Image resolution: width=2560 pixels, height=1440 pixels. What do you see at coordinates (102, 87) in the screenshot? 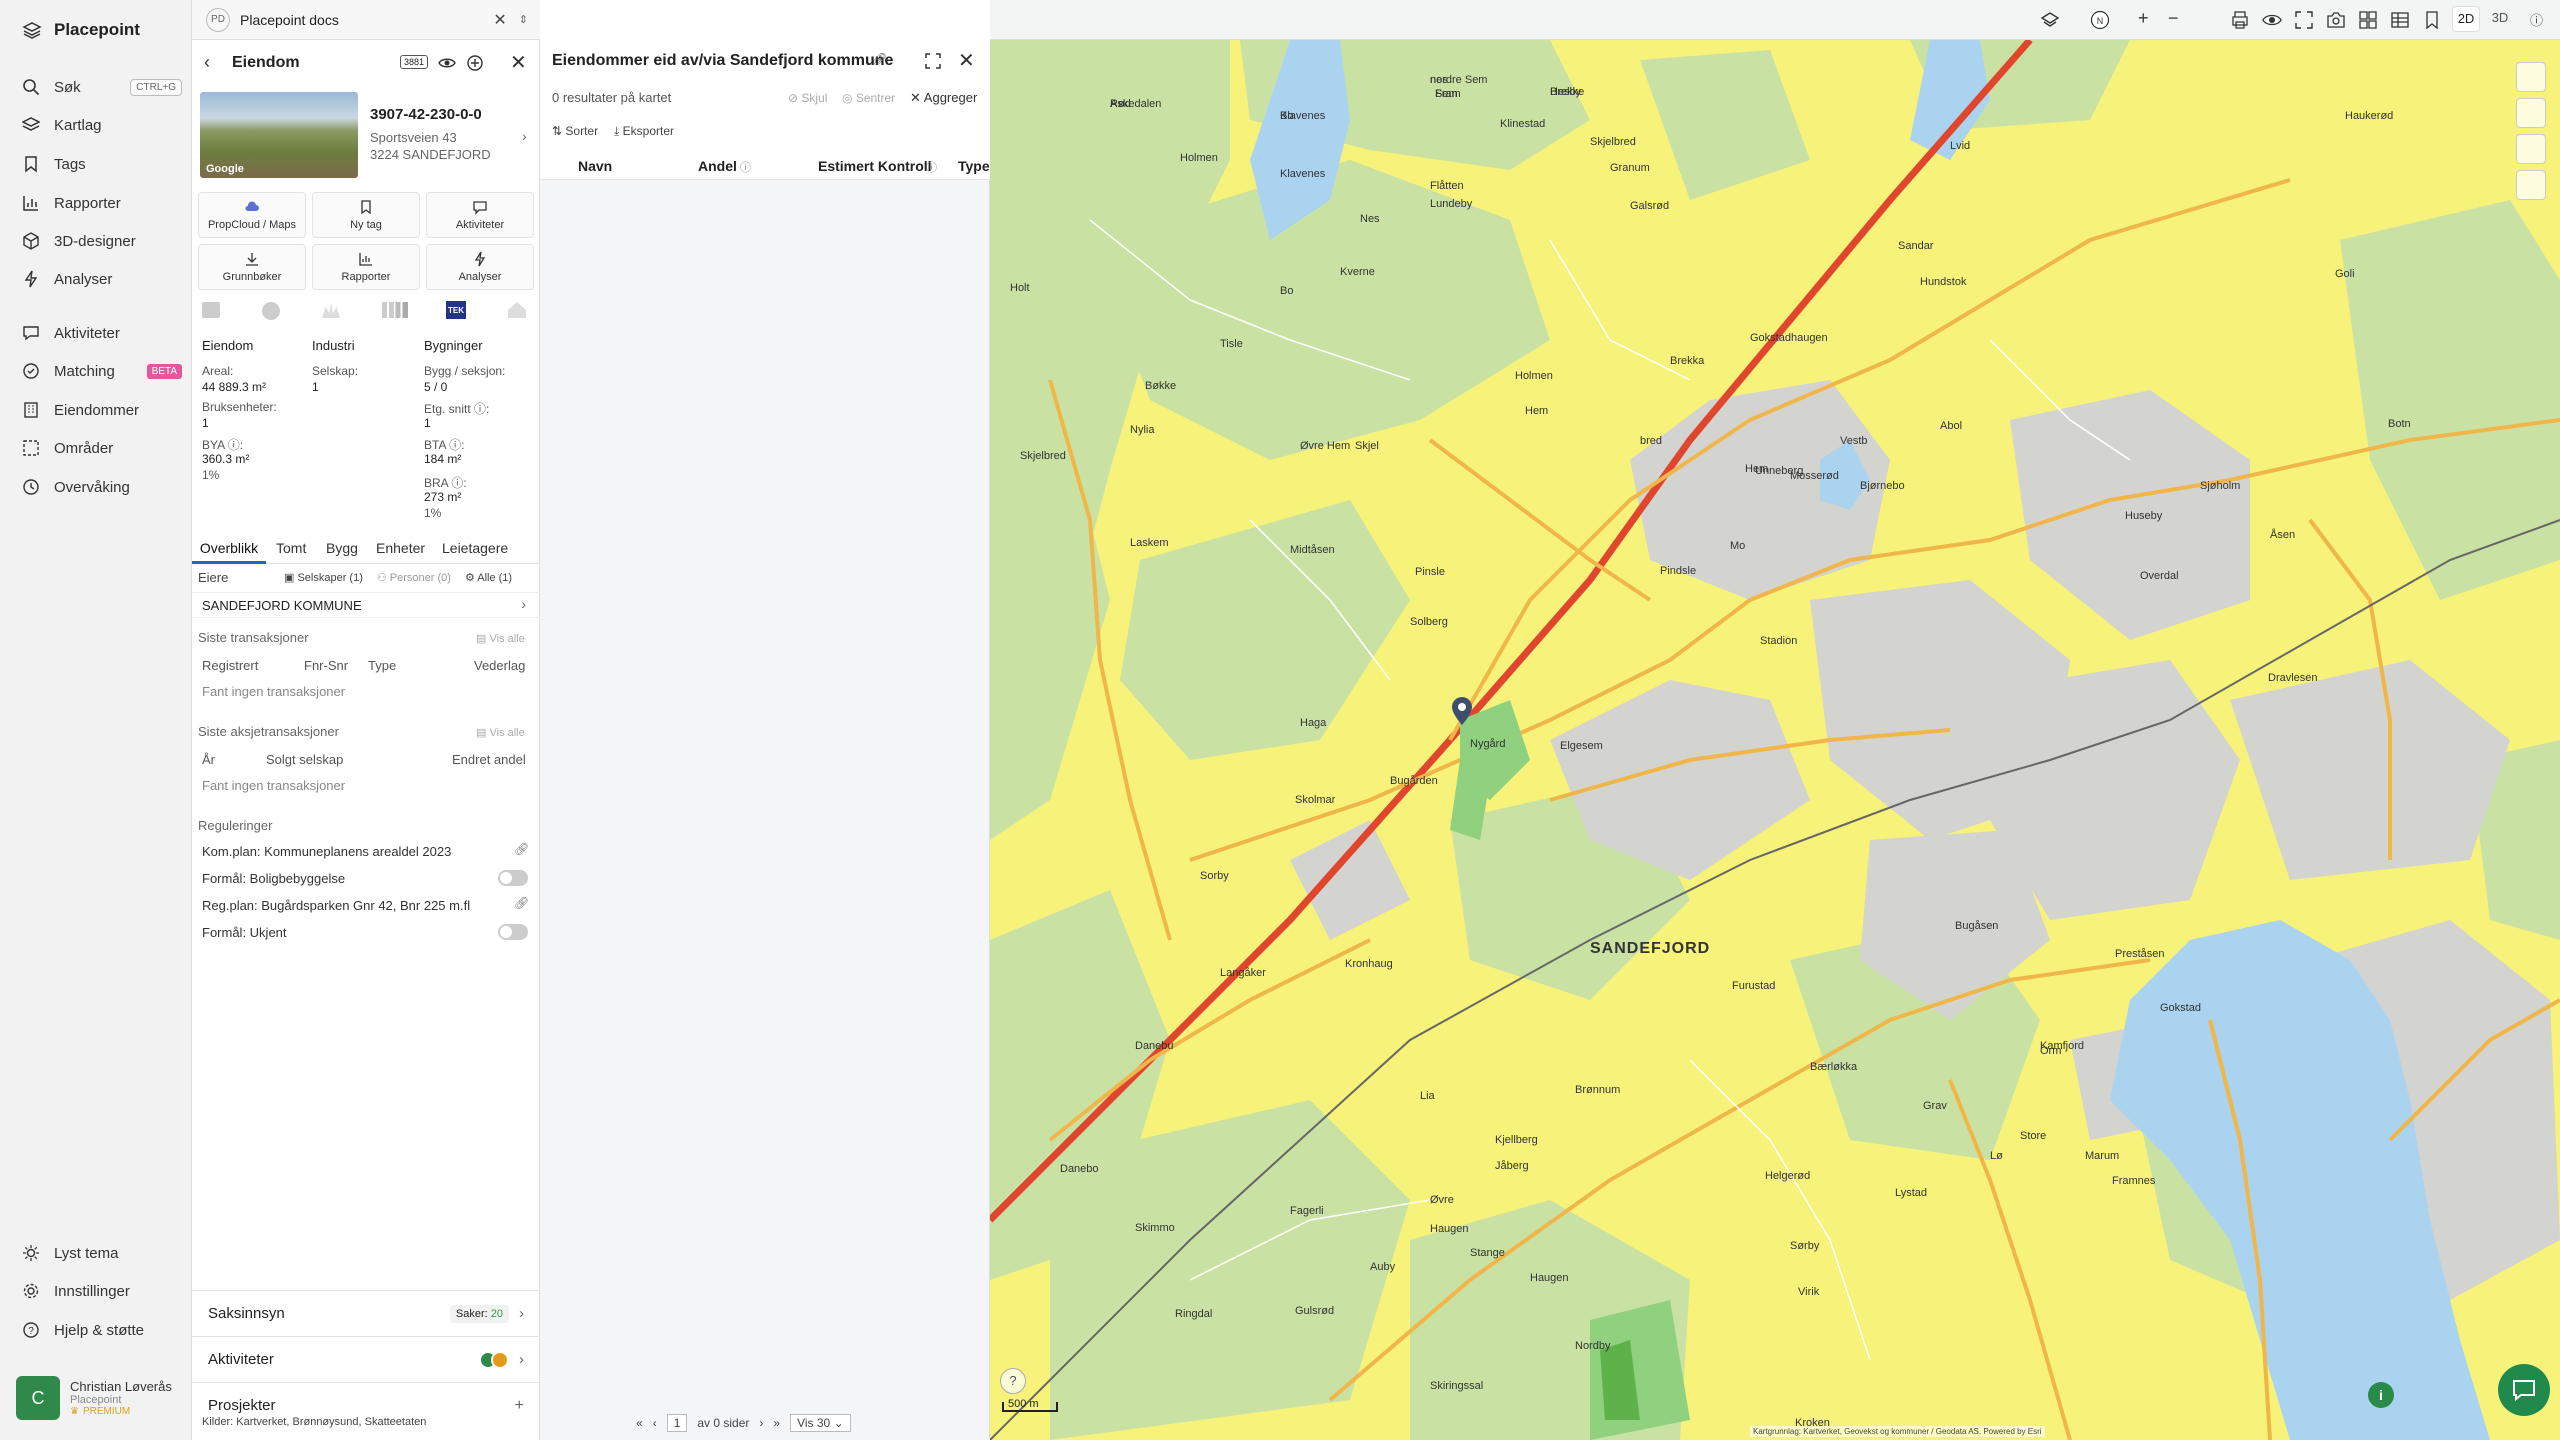
I see `nav-item-search: Søk CTRL+G` at bounding box center [102, 87].